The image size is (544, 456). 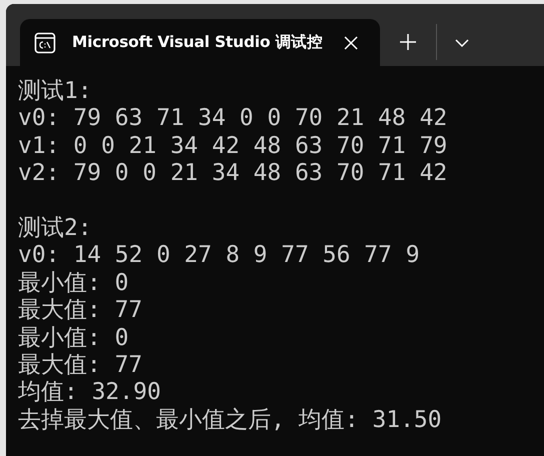 What do you see at coordinates (233, 119) in the screenshot?
I see `console-line: v0: 79 63 71 34 0 0 70 21 48 42` at bounding box center [233, 119].